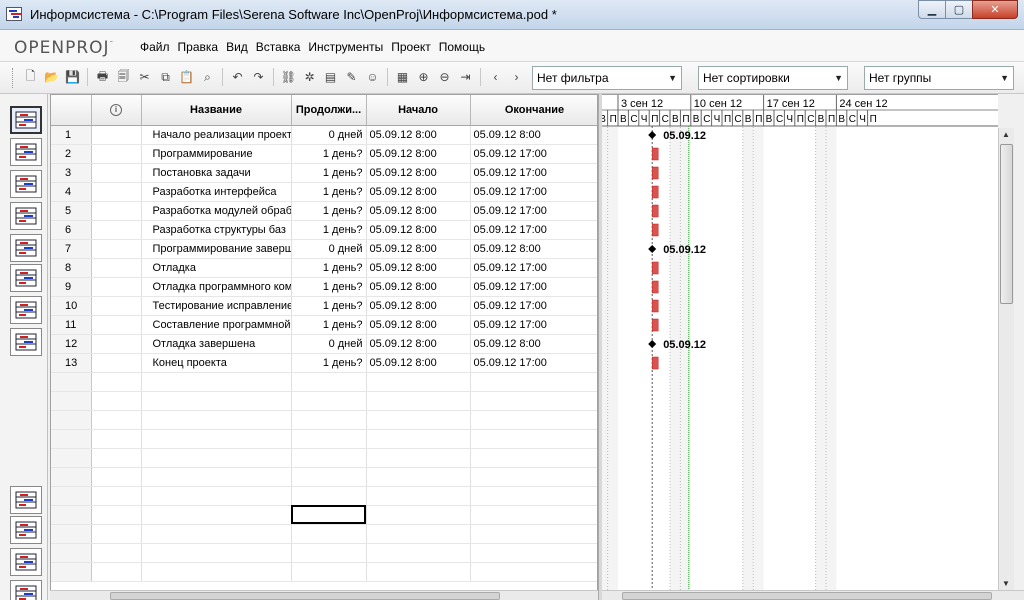 This screenshot has width=1024, height=600. I want to click on close-button: ✕, so click(995, 9).